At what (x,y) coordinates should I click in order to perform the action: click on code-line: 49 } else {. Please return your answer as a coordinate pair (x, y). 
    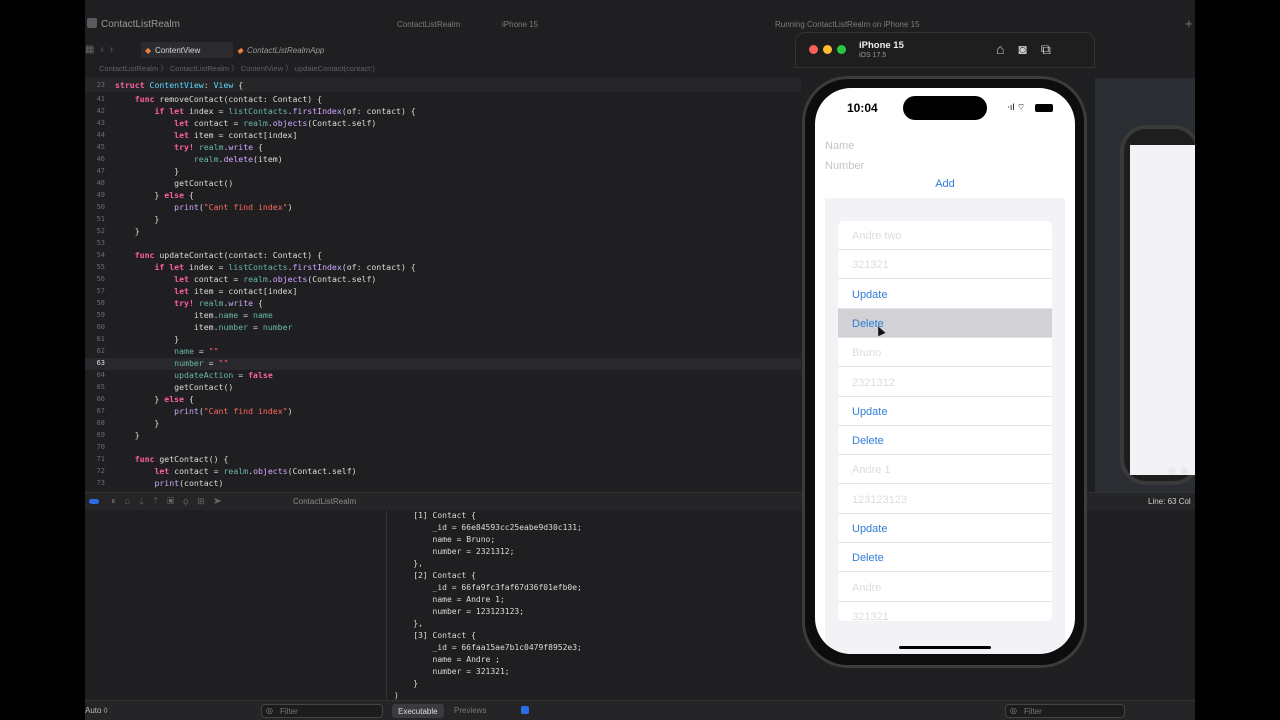
    Looking at the image, I should click on (443, 196).